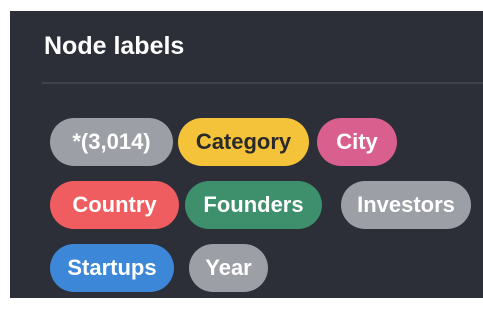  Describe the element at coordinates (114, 46) in the screenshot. I see `panel-title: Node labels` at that location.